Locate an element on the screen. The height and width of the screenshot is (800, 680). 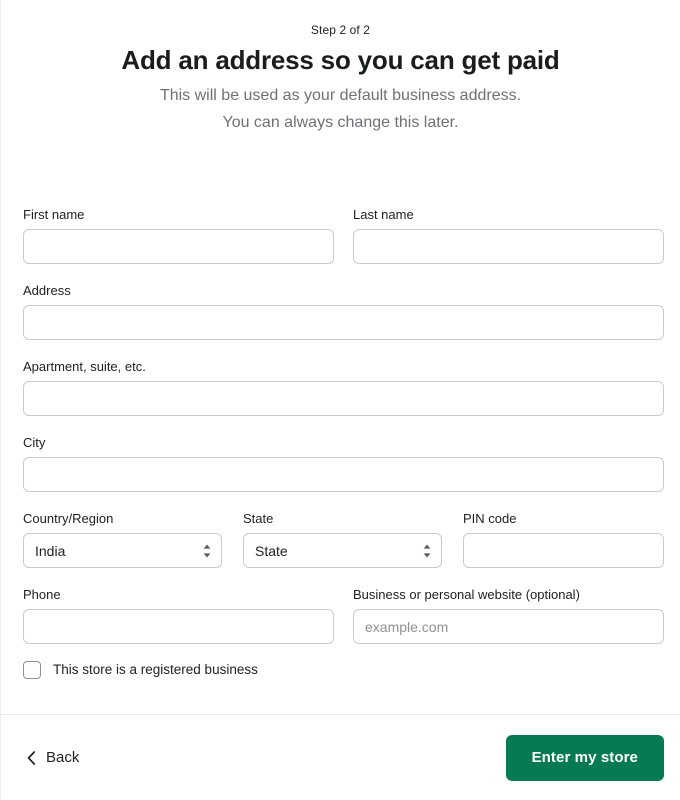
page-subtitle-line-2: You can always change this later. is located at coordinates (340, 122).